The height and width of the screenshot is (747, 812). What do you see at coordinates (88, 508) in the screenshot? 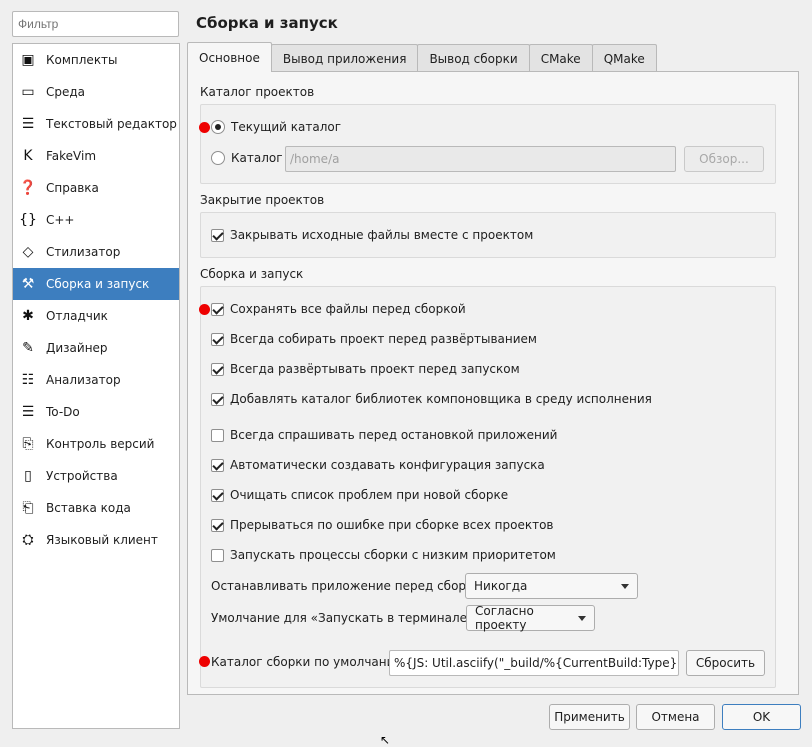
I see `sidebar-item-label: Вставка кода` at bounding box center [88, 508].